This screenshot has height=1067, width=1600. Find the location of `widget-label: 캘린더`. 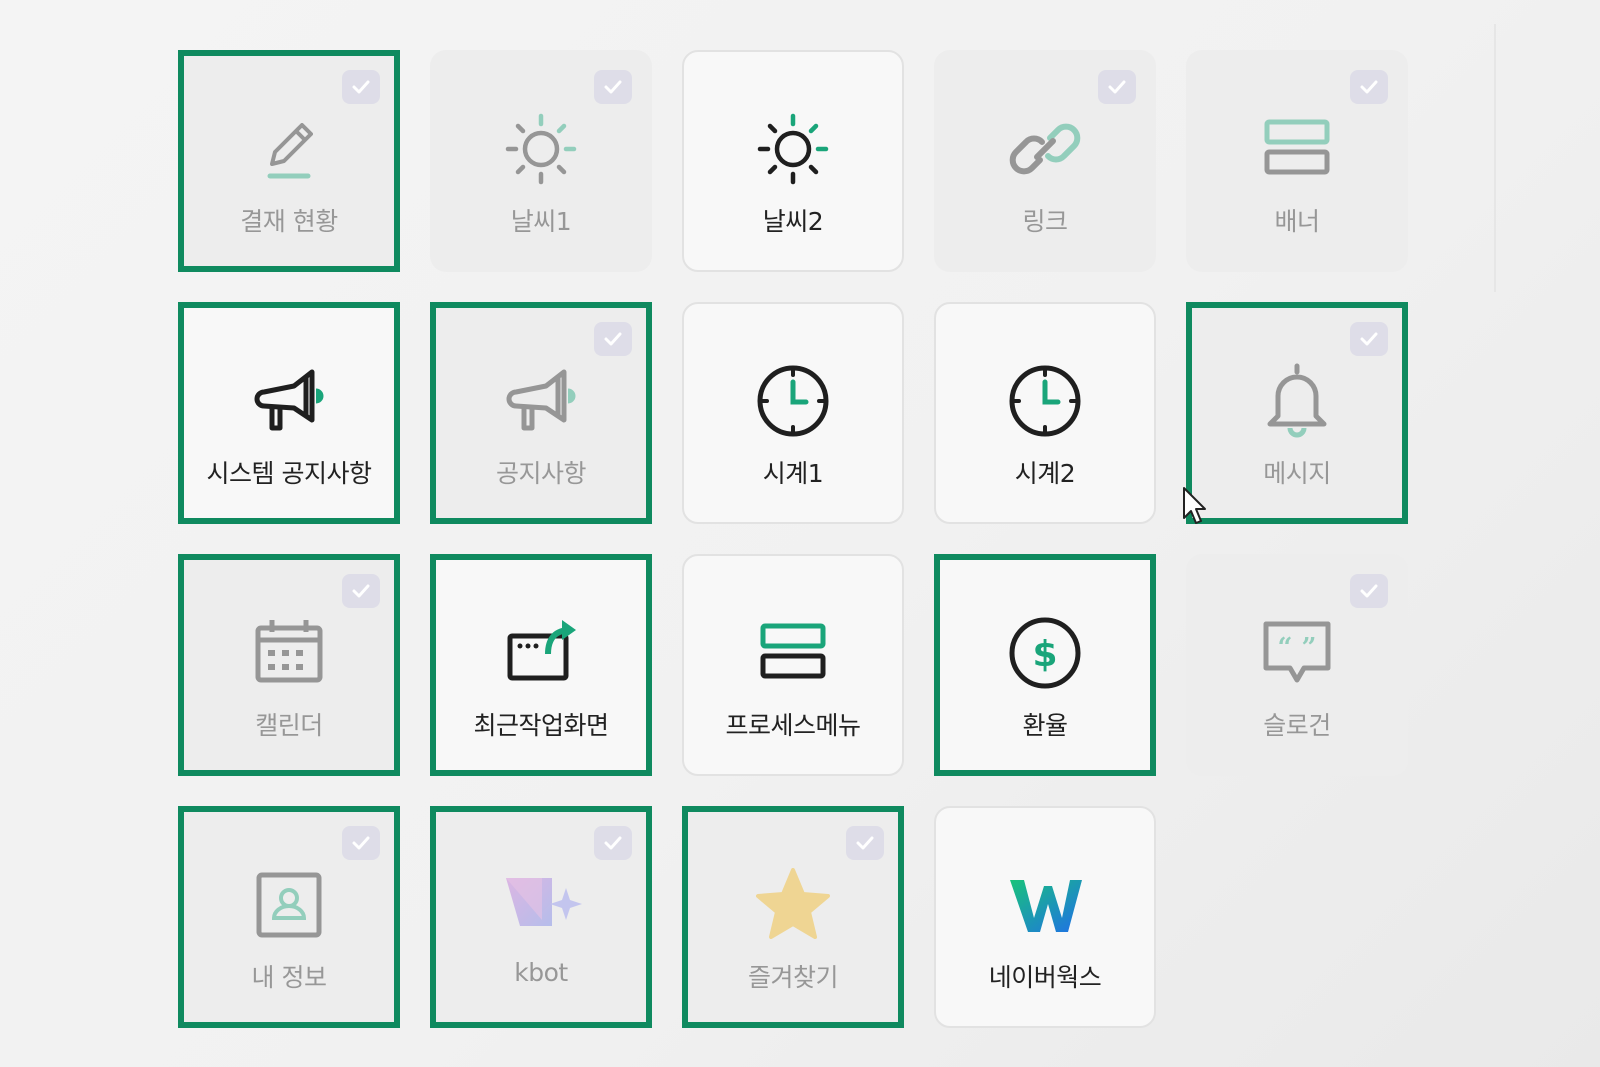

widget-label: 캘린더 is located at coordinates (289, 725).